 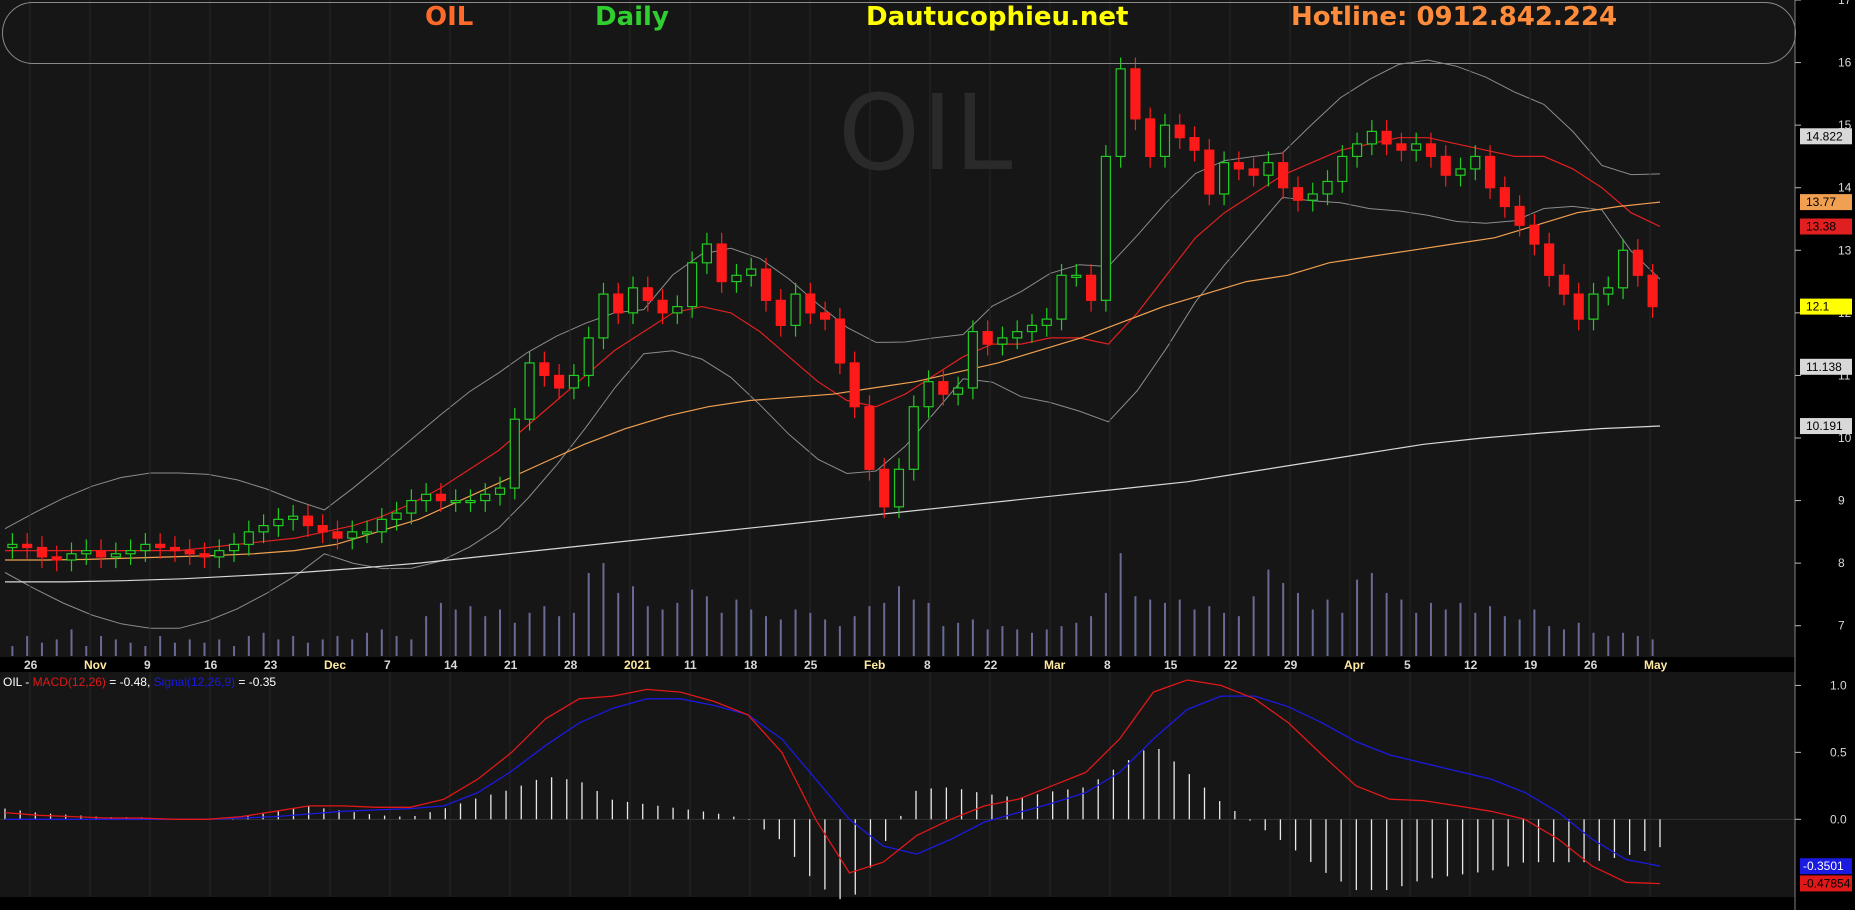 I want to click on x-tick-label: 14, so click(x=451, y=665).